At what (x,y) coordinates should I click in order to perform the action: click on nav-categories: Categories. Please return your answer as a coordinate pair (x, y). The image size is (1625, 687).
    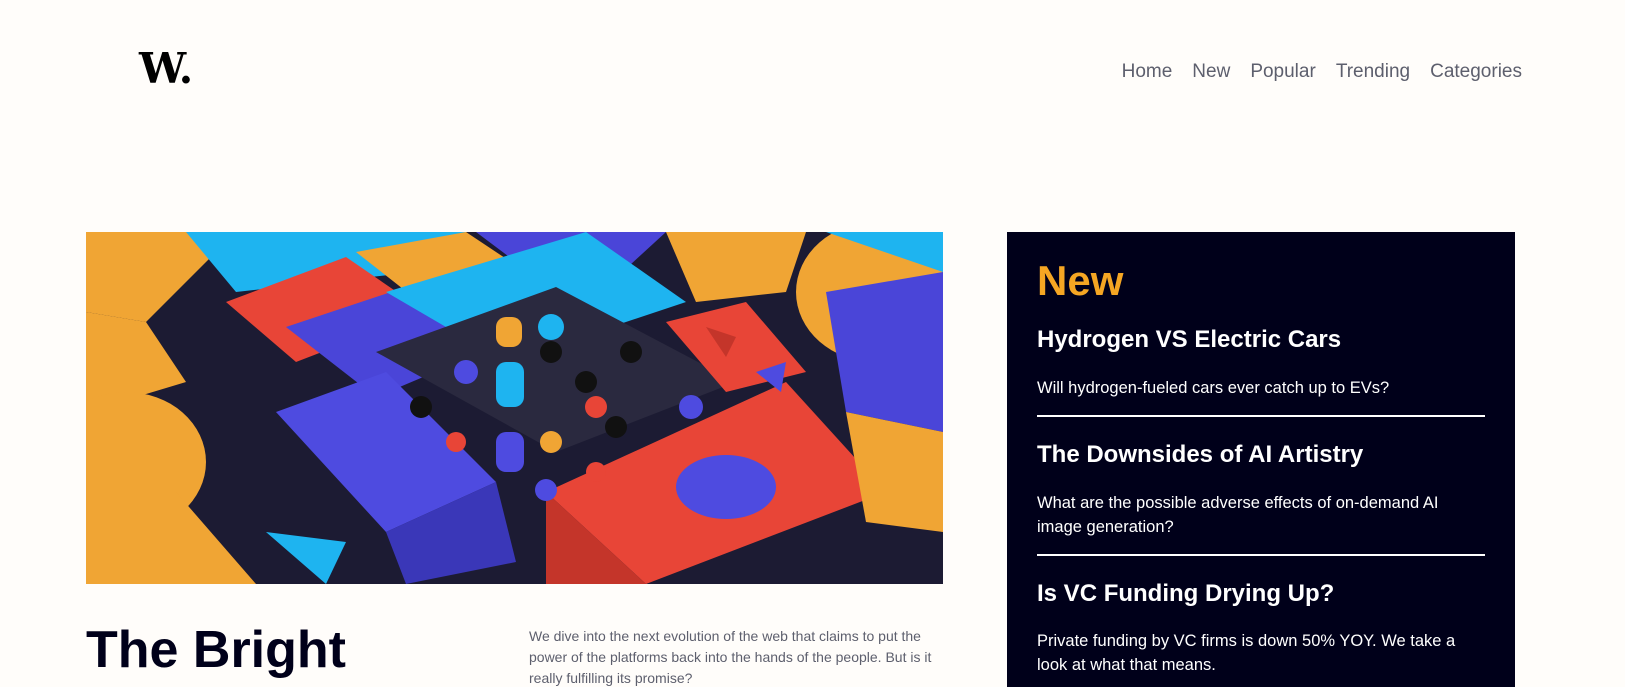
    Looking at the image, I should click on (1476, 72).